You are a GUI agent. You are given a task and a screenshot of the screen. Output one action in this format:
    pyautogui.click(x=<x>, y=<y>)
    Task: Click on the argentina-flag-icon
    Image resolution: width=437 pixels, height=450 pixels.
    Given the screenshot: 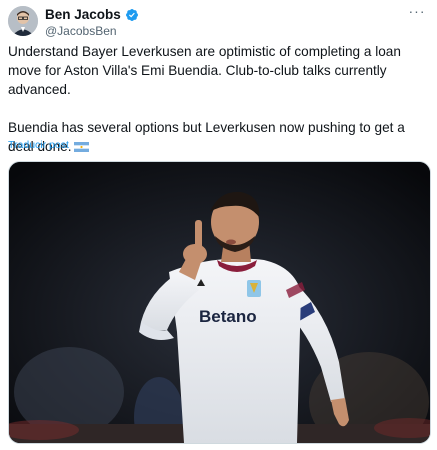 What is the action you would take?
    pyautogui.click(x=81, y=147)
    